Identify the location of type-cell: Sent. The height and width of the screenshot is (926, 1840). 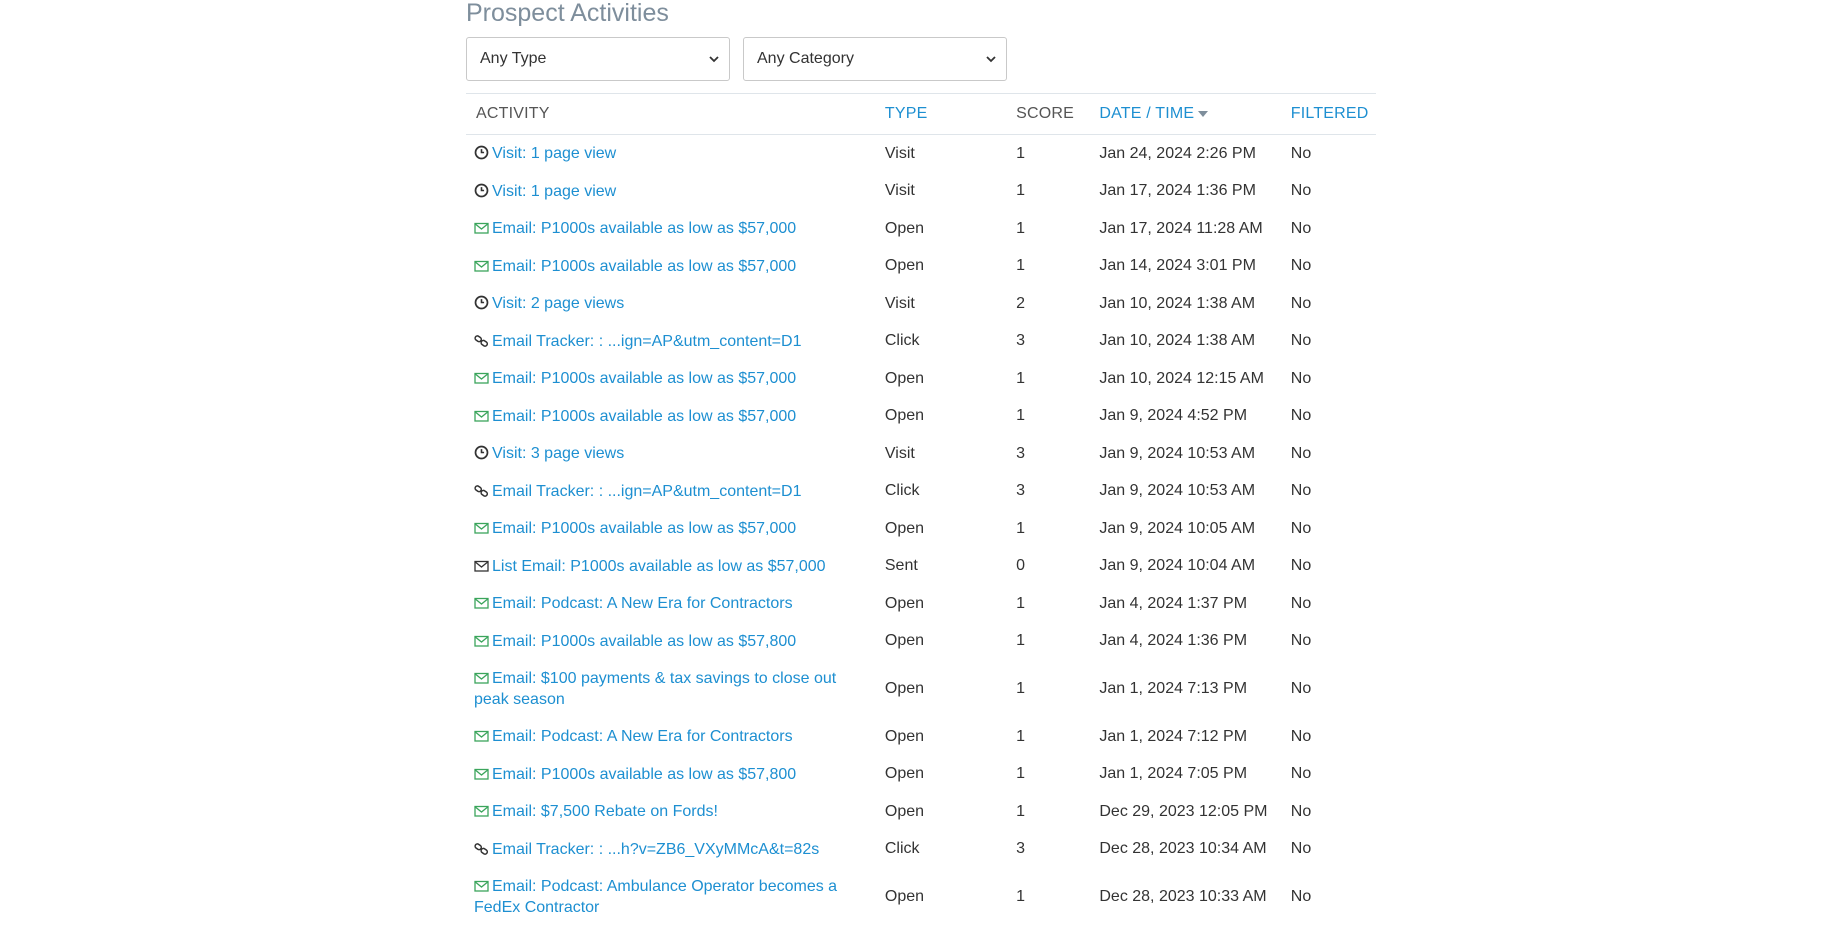
(940, 567).